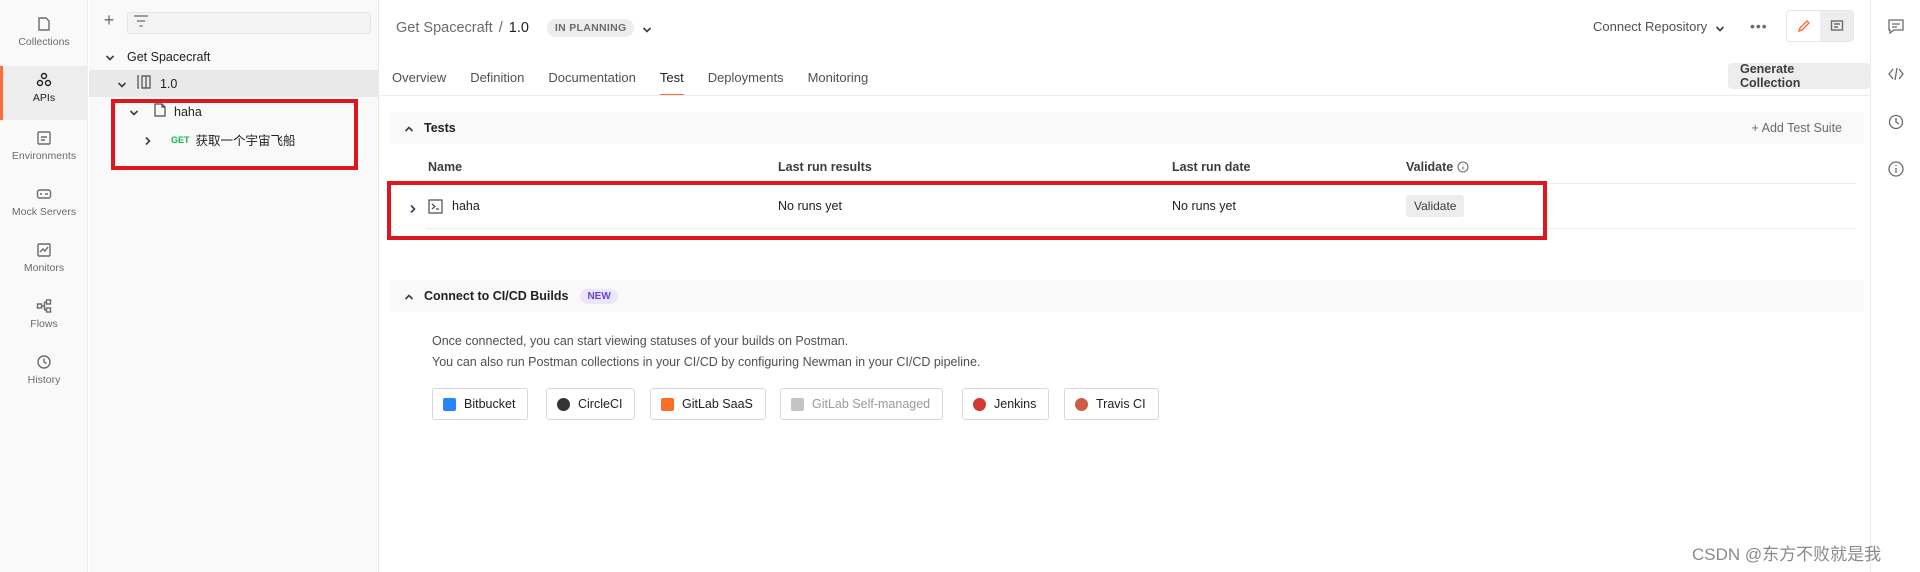 The height and width of the screenshot is (572, 1920). I want to click on view-toggle, so click(1820, 26).